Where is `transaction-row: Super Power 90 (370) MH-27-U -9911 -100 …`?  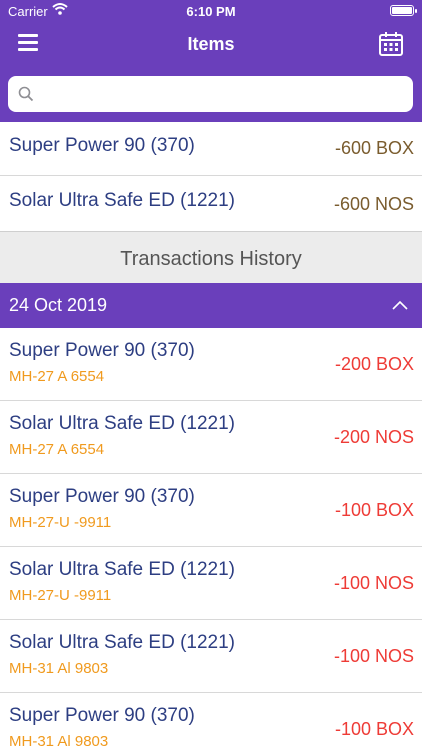 transaction-row: Super Power 90 (370) MH-27-U -9911 -100 … is located at coordinates (211, 510).